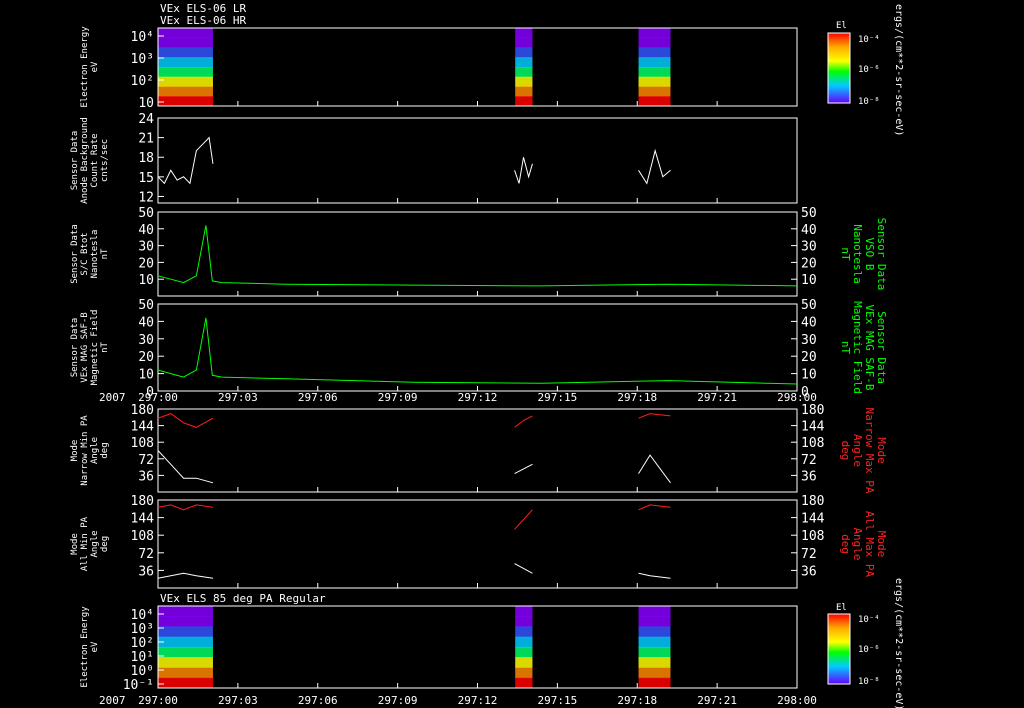 Image resolution: width=1024 pixels, height=708 pixels. Describe the element at coordinates (841, 26) in the screenshot. I see `colorbar-top-title: El` at that location.